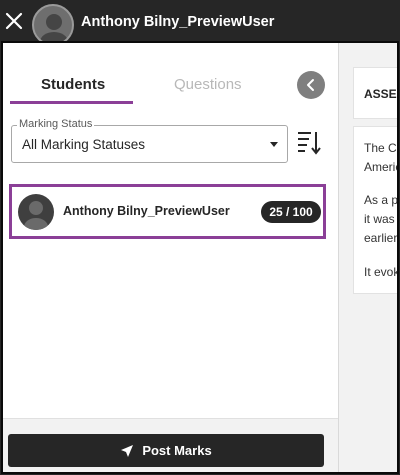 The width and height of the screenshot is (400, 475). I want to click on content-line: Americ, so click(381, 167).